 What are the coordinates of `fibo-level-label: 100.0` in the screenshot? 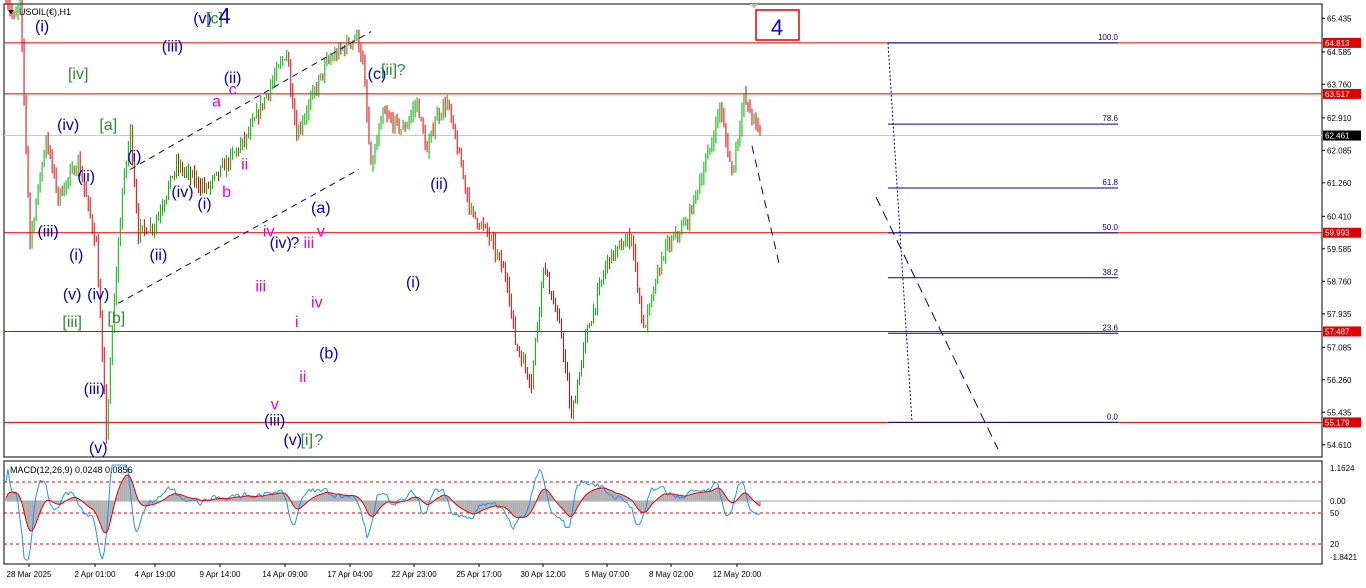 It's located at (1108, 37).